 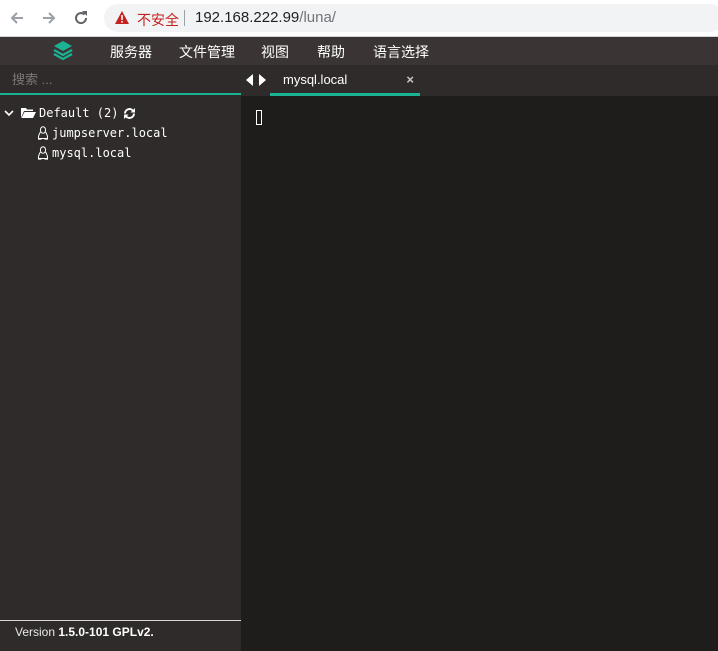 I want to click on tab-bar: mysql.local ×, so click(x=479, y=80).